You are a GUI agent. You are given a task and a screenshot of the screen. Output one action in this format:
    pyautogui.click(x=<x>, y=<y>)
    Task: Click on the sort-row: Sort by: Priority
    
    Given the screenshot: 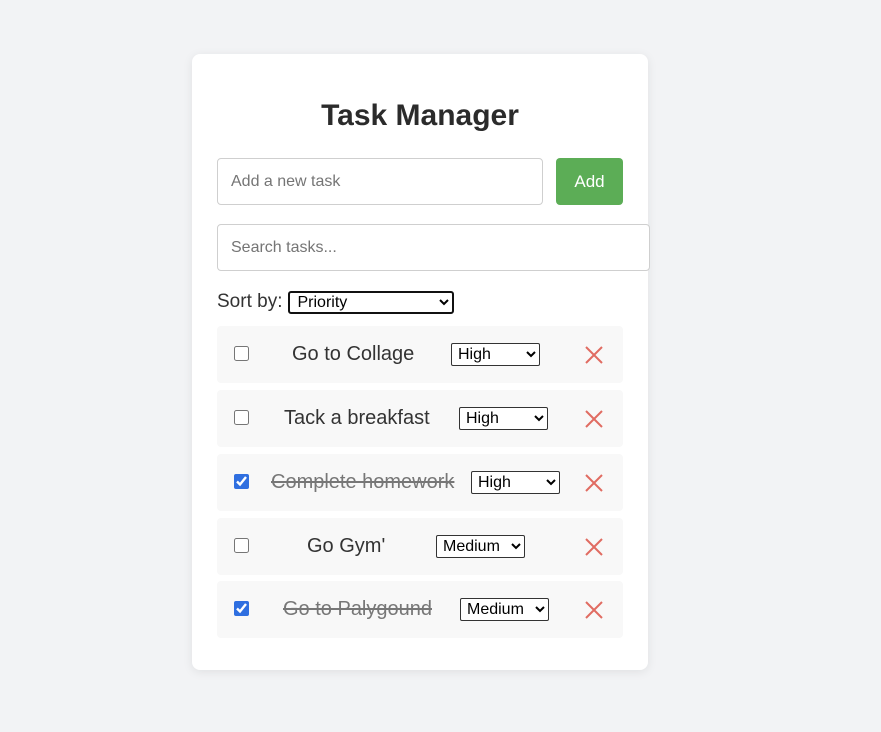 What is the action you would take?
    pyautogui.click(x=336, y=302)
    